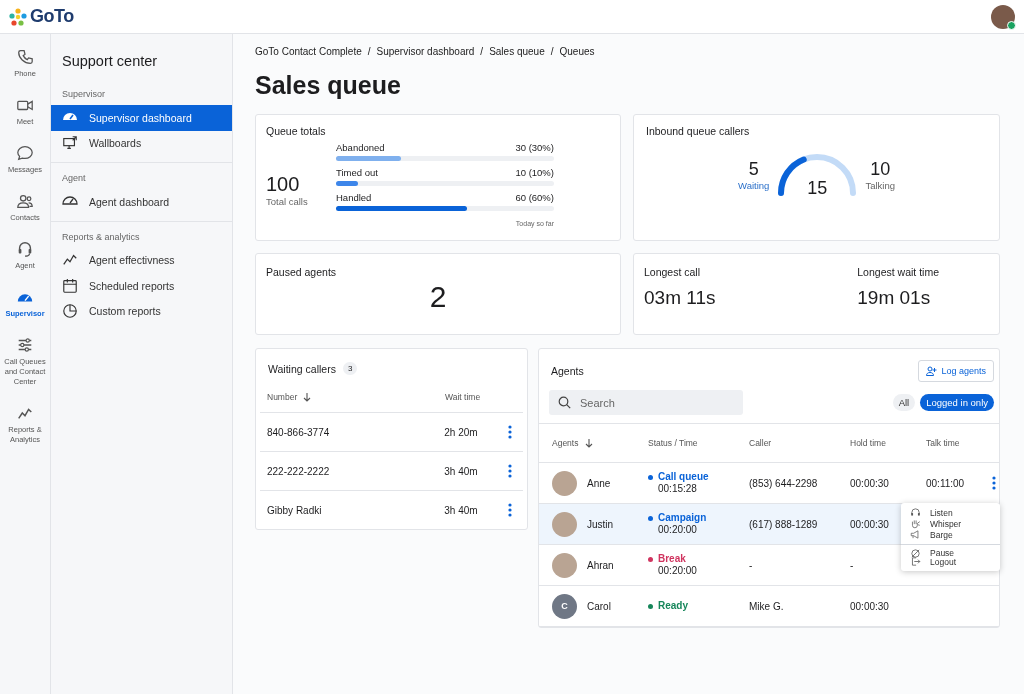 The height and width of the screenshot is (694, 1024). I want to click on status-label: Campaign, so click(683, 518).